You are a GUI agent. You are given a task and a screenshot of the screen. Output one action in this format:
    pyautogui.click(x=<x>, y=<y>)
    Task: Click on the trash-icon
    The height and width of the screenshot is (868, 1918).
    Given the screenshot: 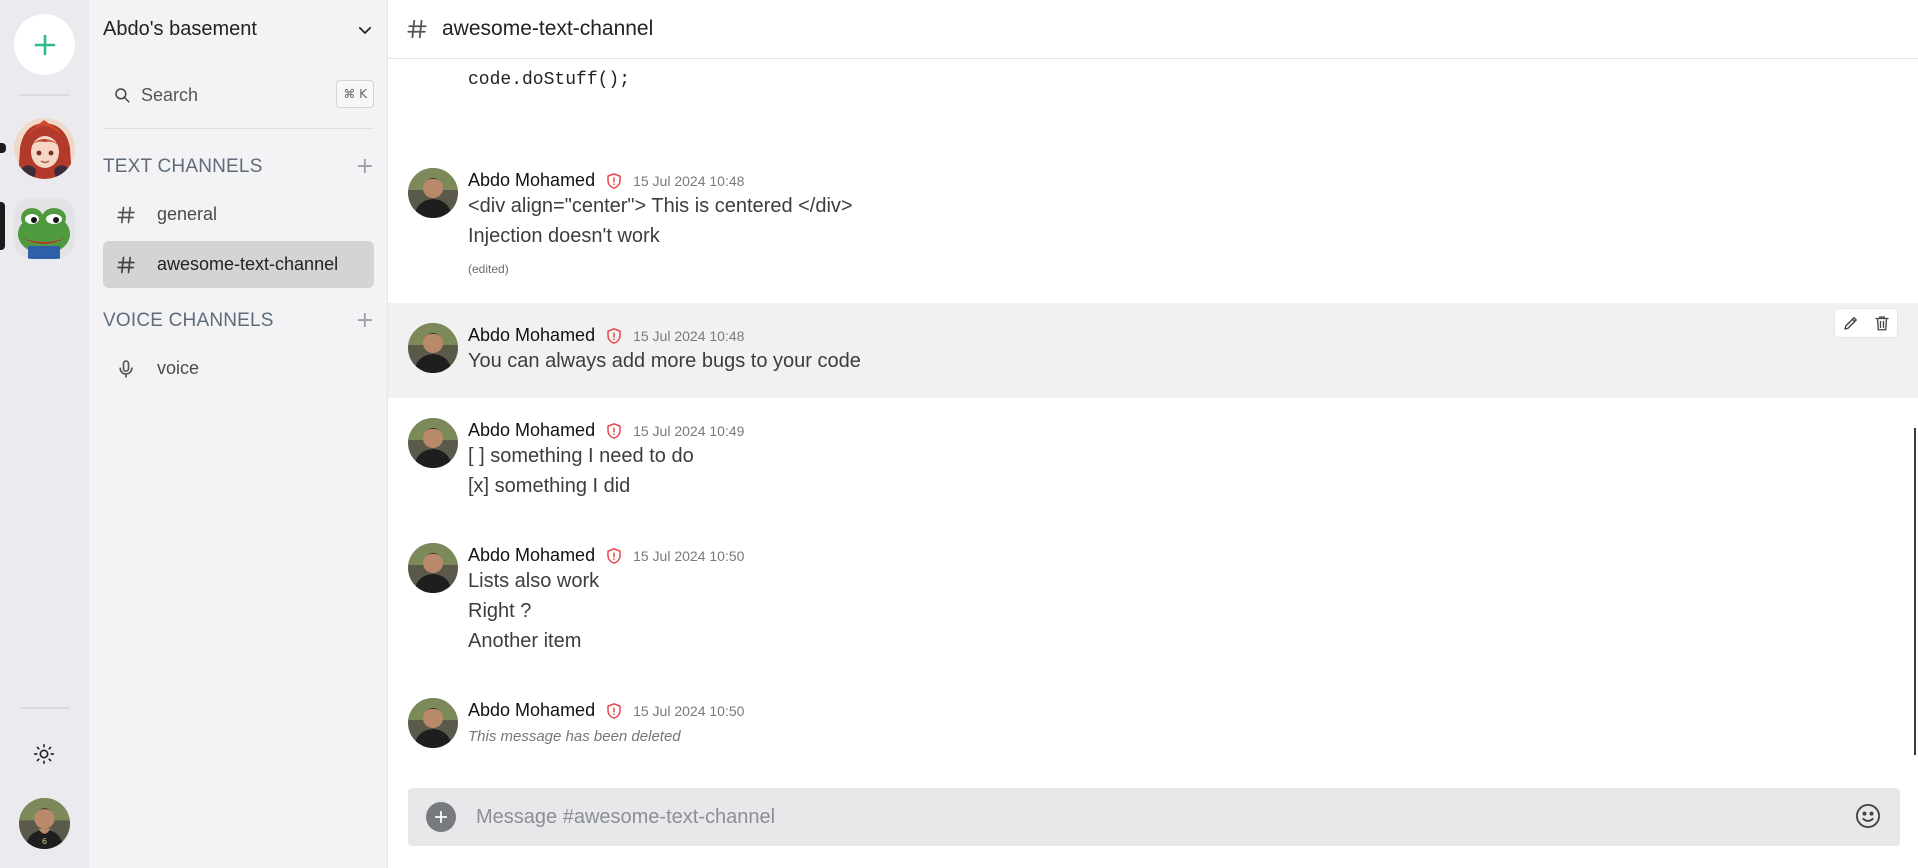 What is the action you would take?
    pyautogui.click(x=1881, y=323)
    